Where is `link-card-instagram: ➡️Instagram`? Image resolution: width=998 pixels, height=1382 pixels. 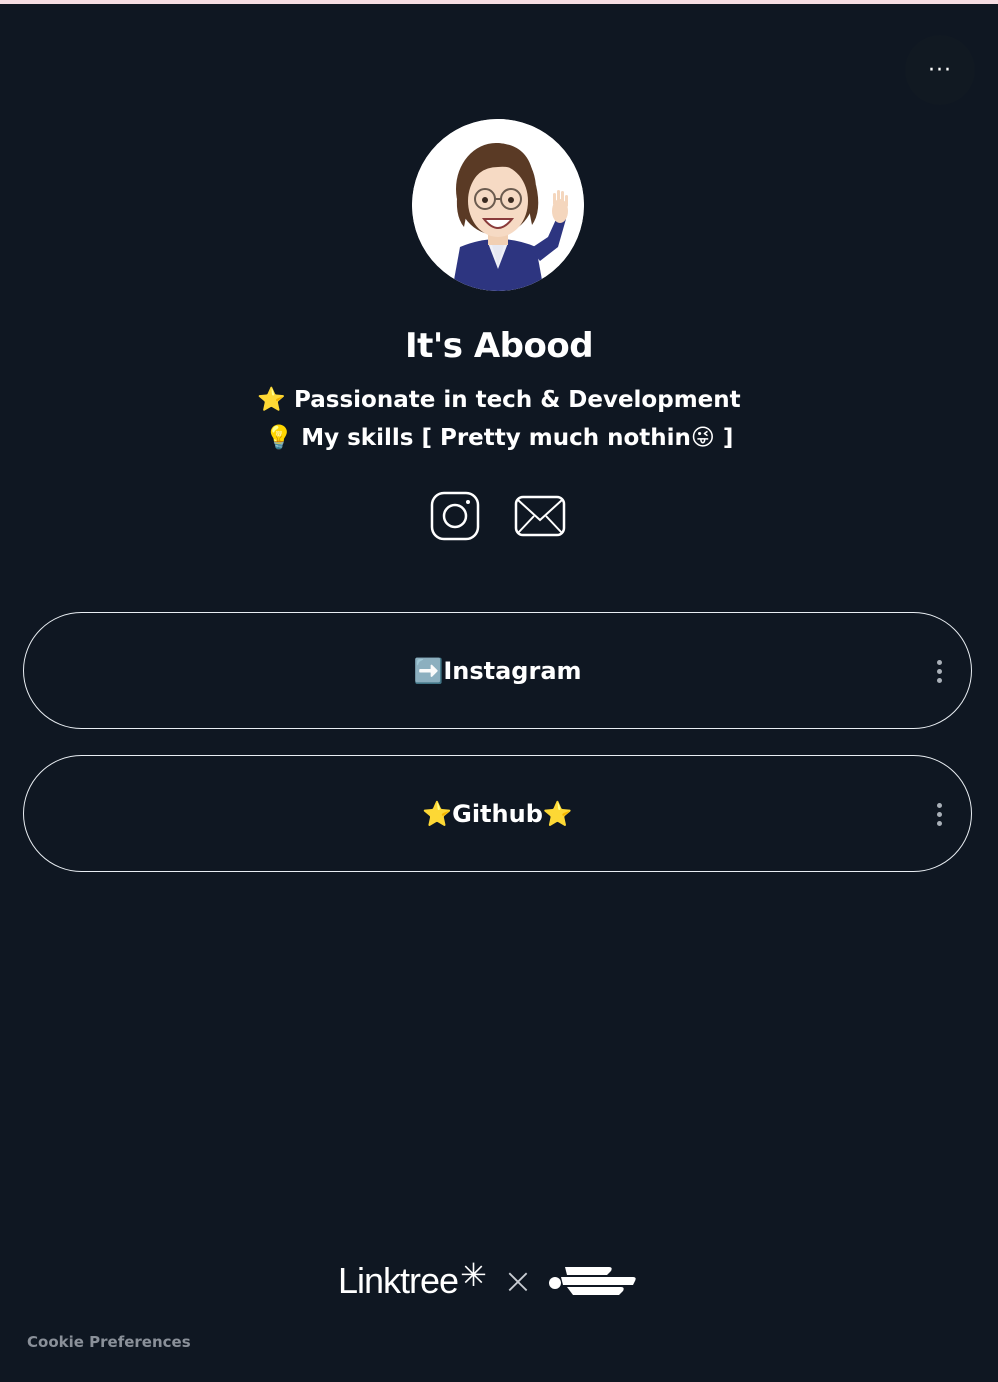
link-card-instagram: ➡️Instagram is located at coordinates (497, 670).